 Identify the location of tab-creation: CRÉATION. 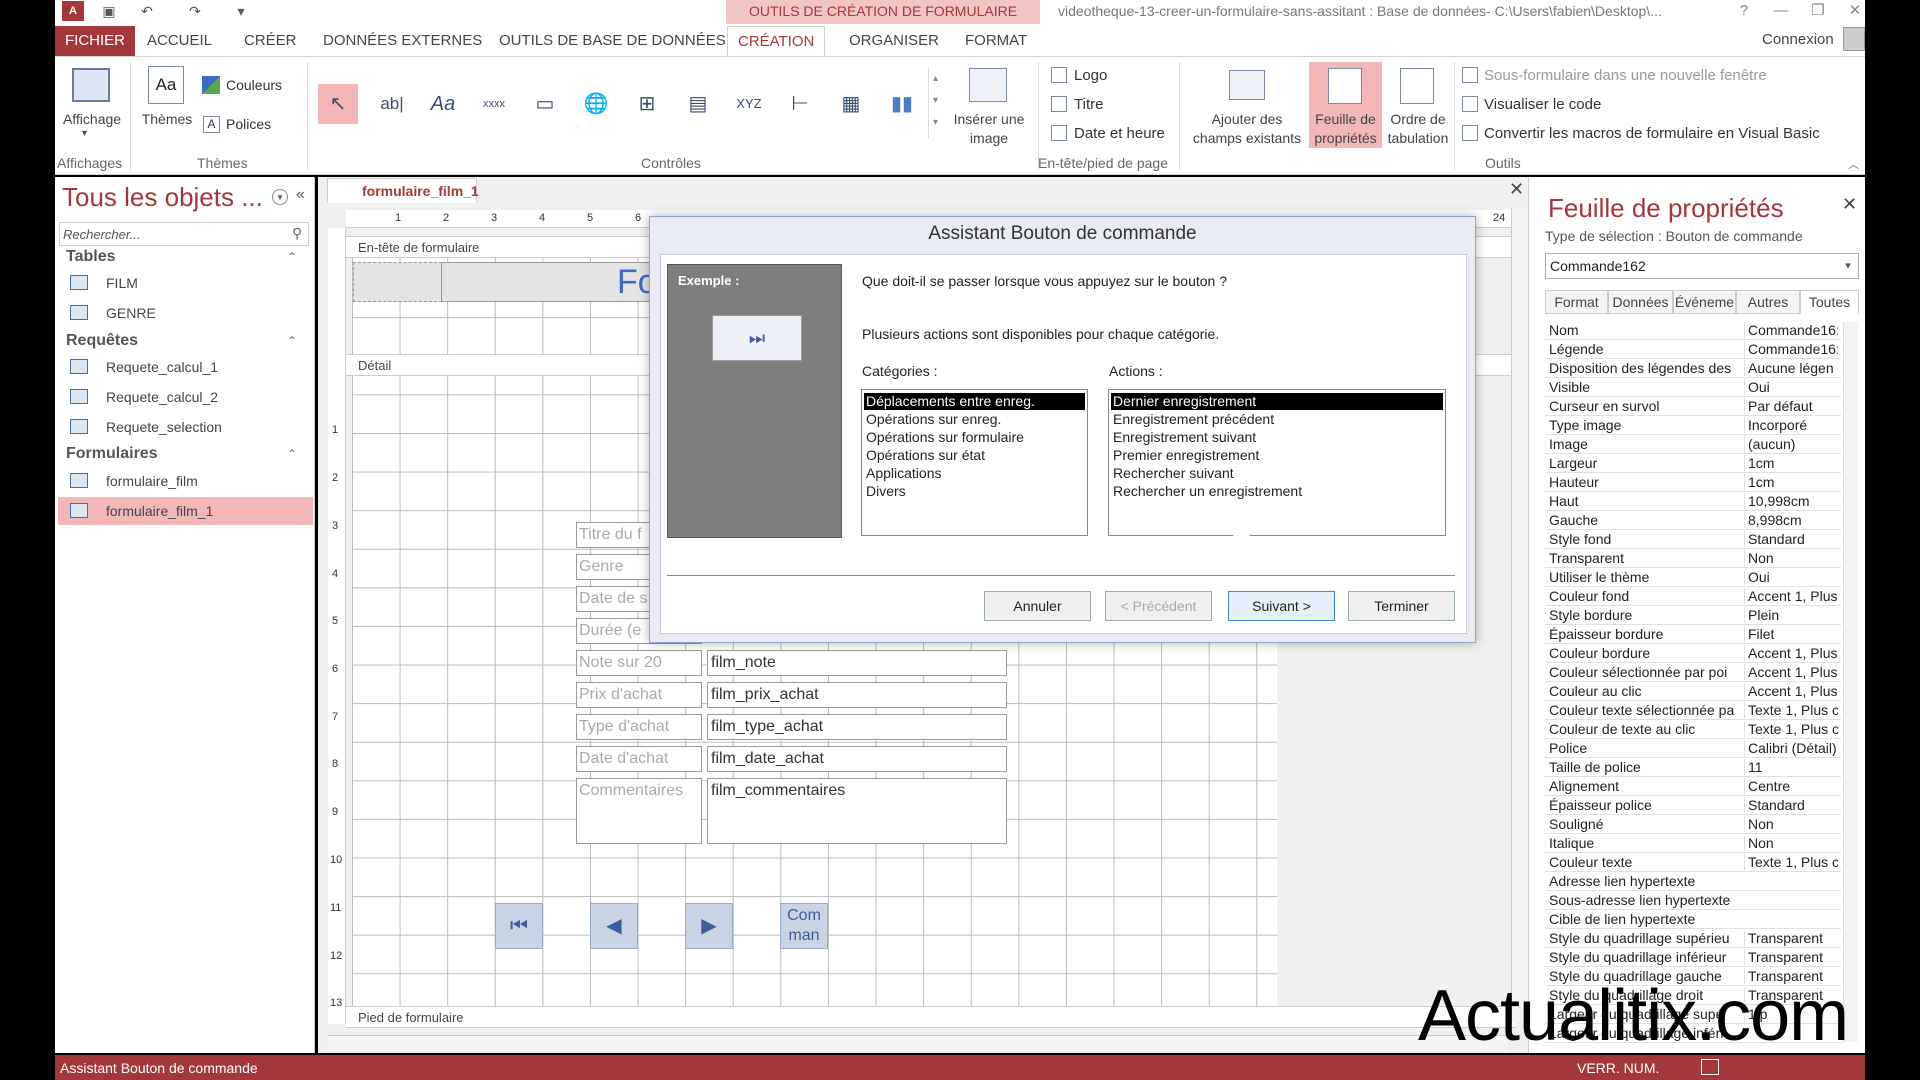
(776, 41).